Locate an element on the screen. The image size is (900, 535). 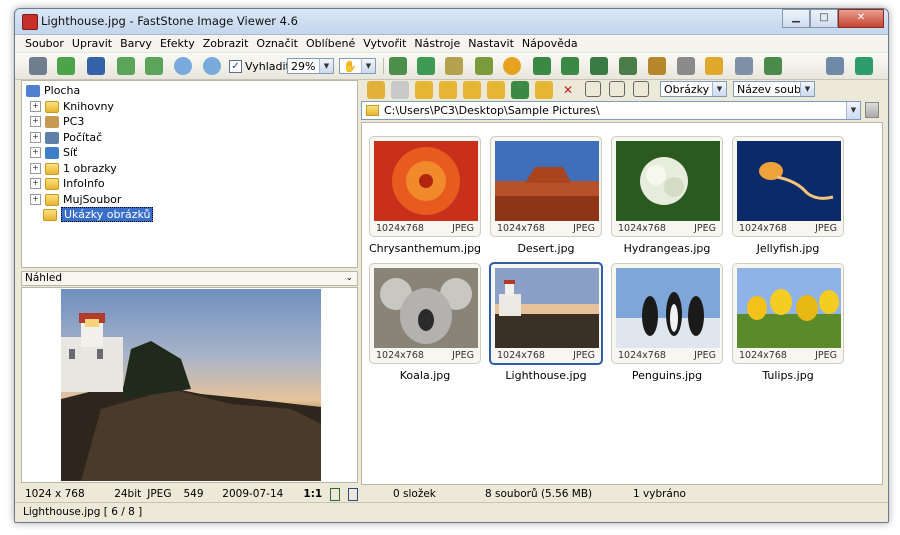
menu-upravit: Upravit is located at coordinates (92, 43).